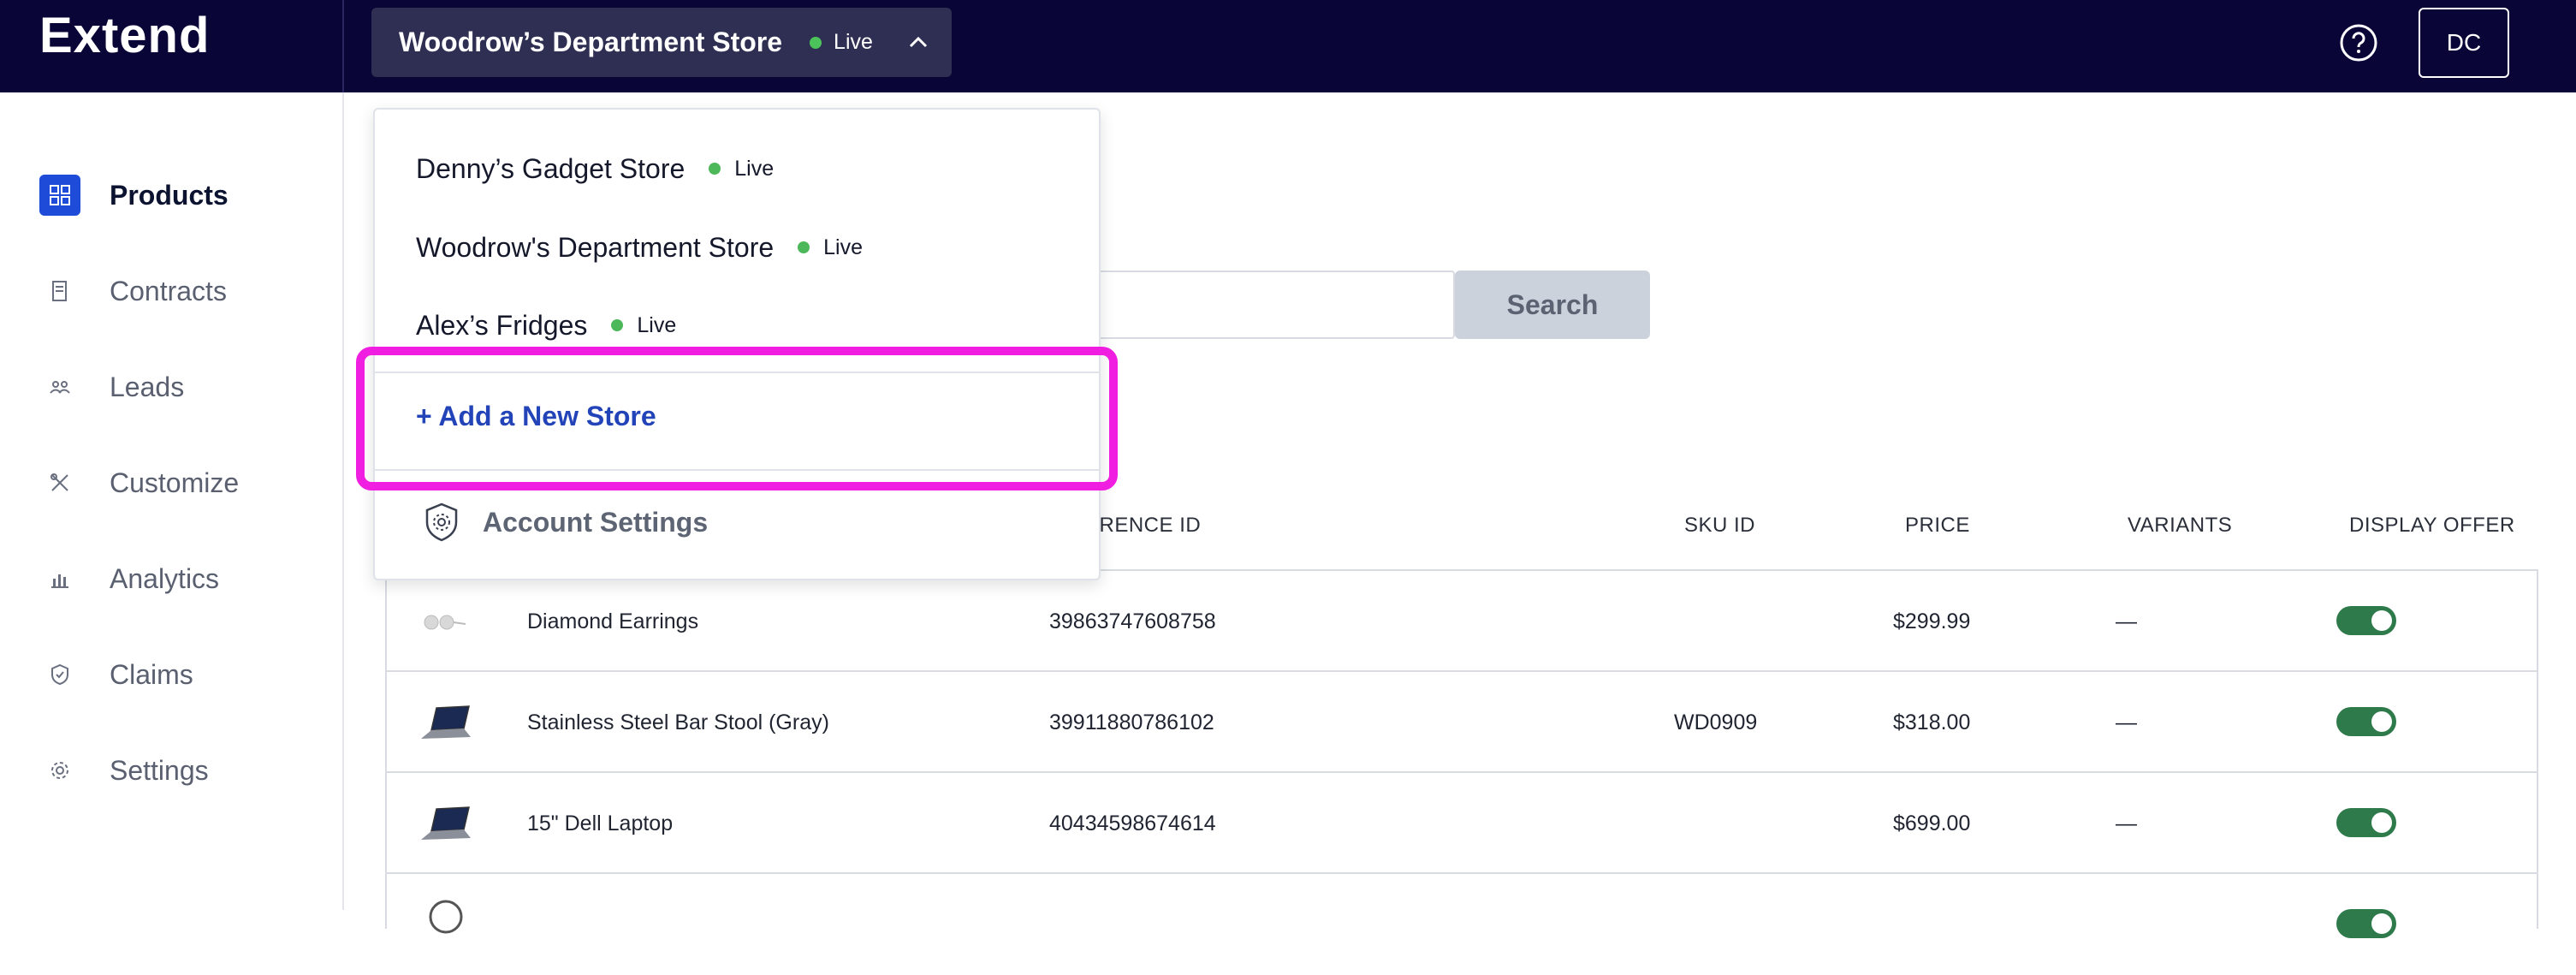 This screenshot has width=2576, height=975. What do you see at coordinates (175, 482) in the screenshot?
I see `sidebar-item-label: Customize` at bounding box center [175, 482].